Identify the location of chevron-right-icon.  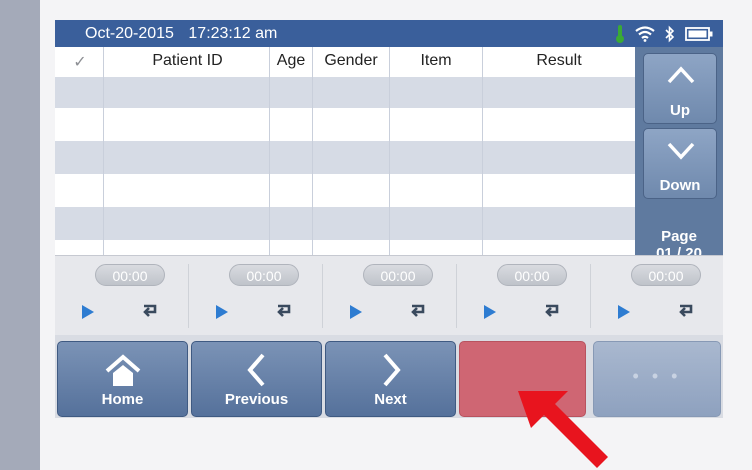
(392, 370).